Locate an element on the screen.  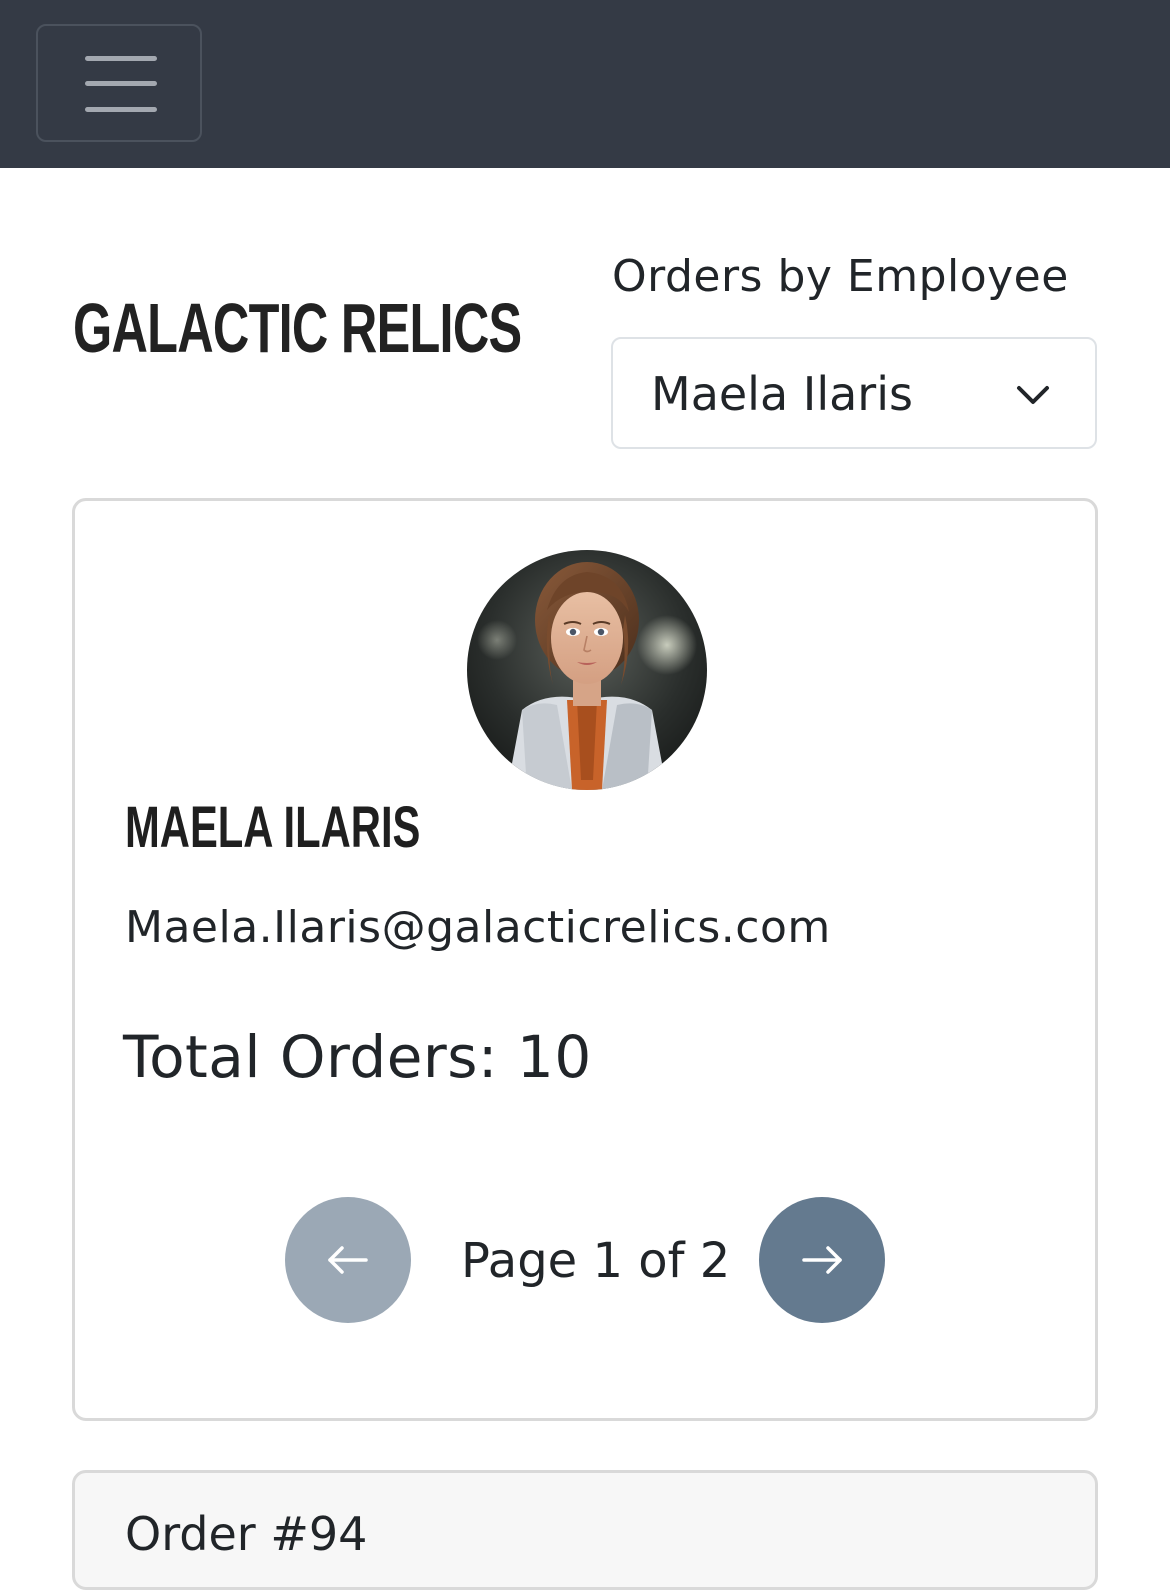
menu-toggle-button is located at coordinates (119, 83).